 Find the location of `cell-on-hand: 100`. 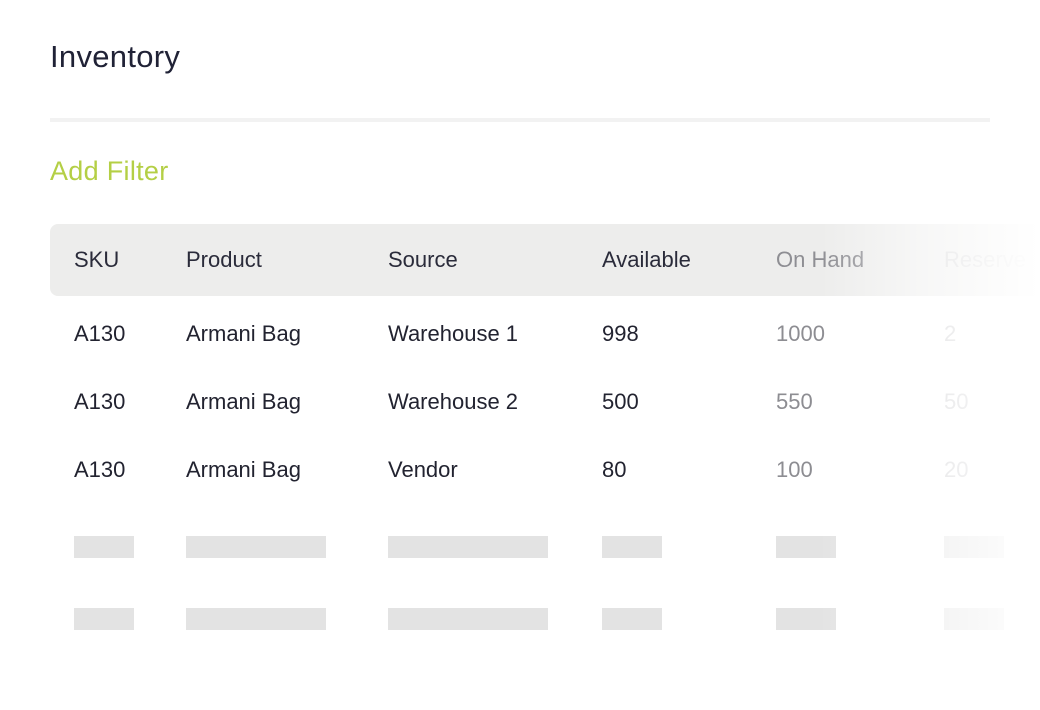

cell-on-hand: 100 is located at coordinates (794, 469).